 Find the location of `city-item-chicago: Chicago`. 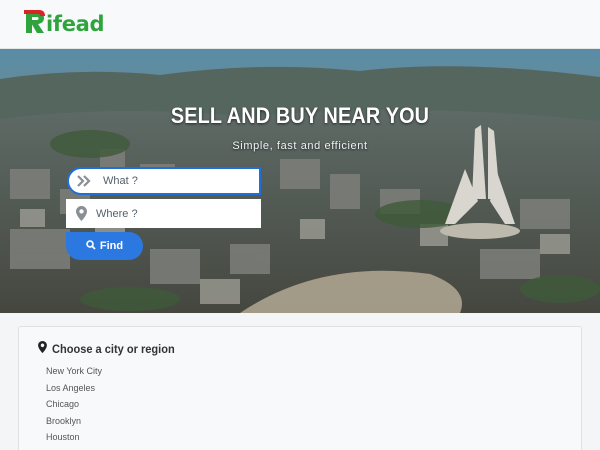

city-item-chicago: Chicago is located at coordinates (74, 404).